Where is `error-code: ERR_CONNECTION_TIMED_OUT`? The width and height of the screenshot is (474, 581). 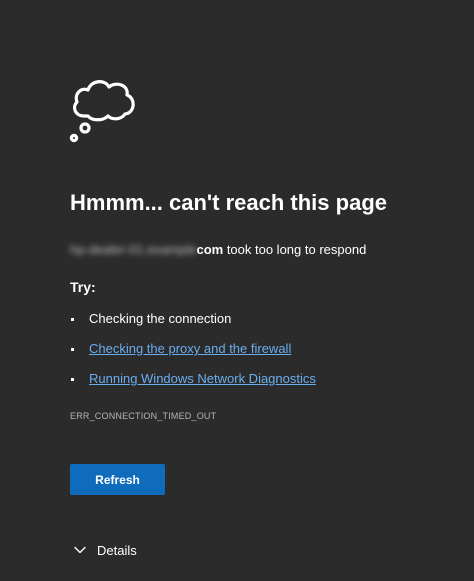
error-code: ERR_CONNECTION_TIMED_OUT is located at coordinates (143, 416).